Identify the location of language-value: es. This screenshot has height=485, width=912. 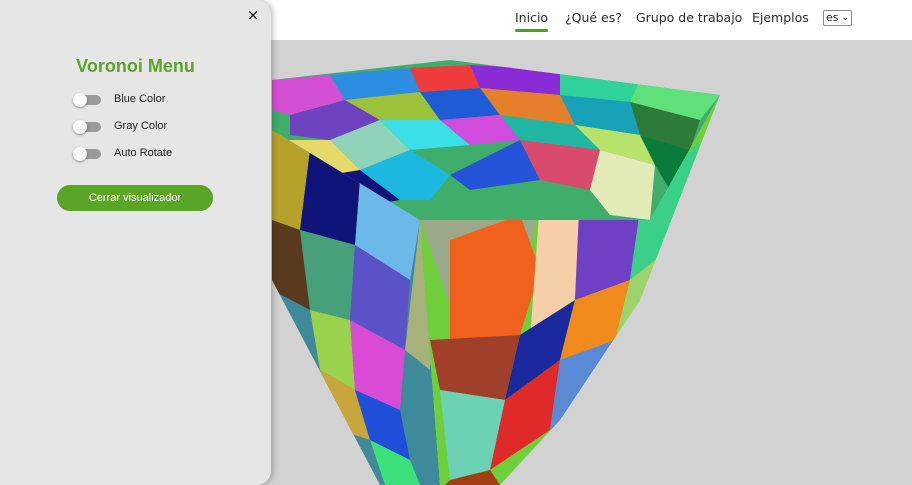
(832, 17).